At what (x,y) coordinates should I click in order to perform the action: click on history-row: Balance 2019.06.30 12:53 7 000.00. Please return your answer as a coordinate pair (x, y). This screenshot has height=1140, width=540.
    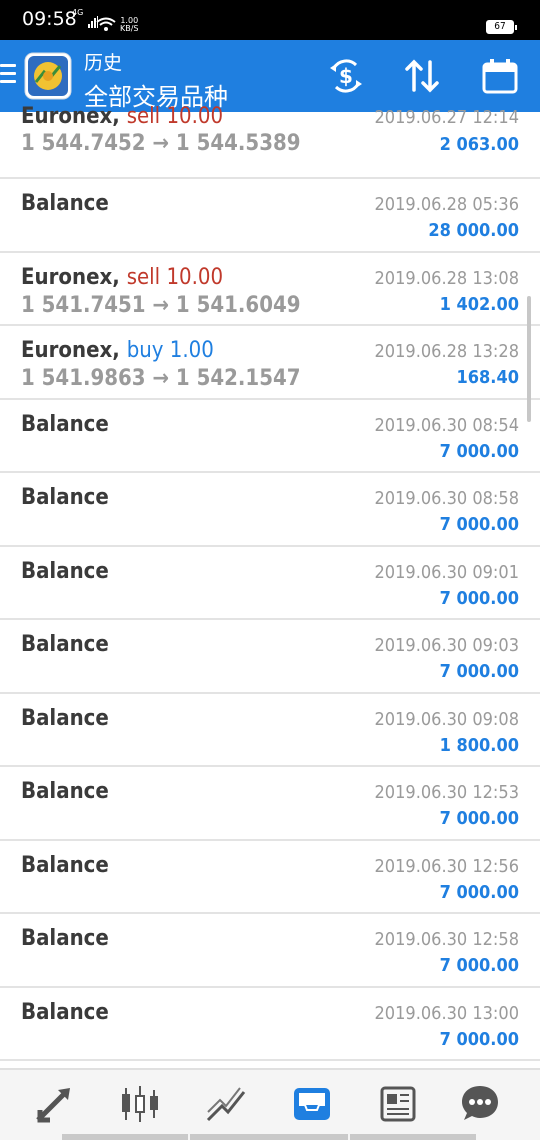
    Looking at the image, I should click on (270, 804).